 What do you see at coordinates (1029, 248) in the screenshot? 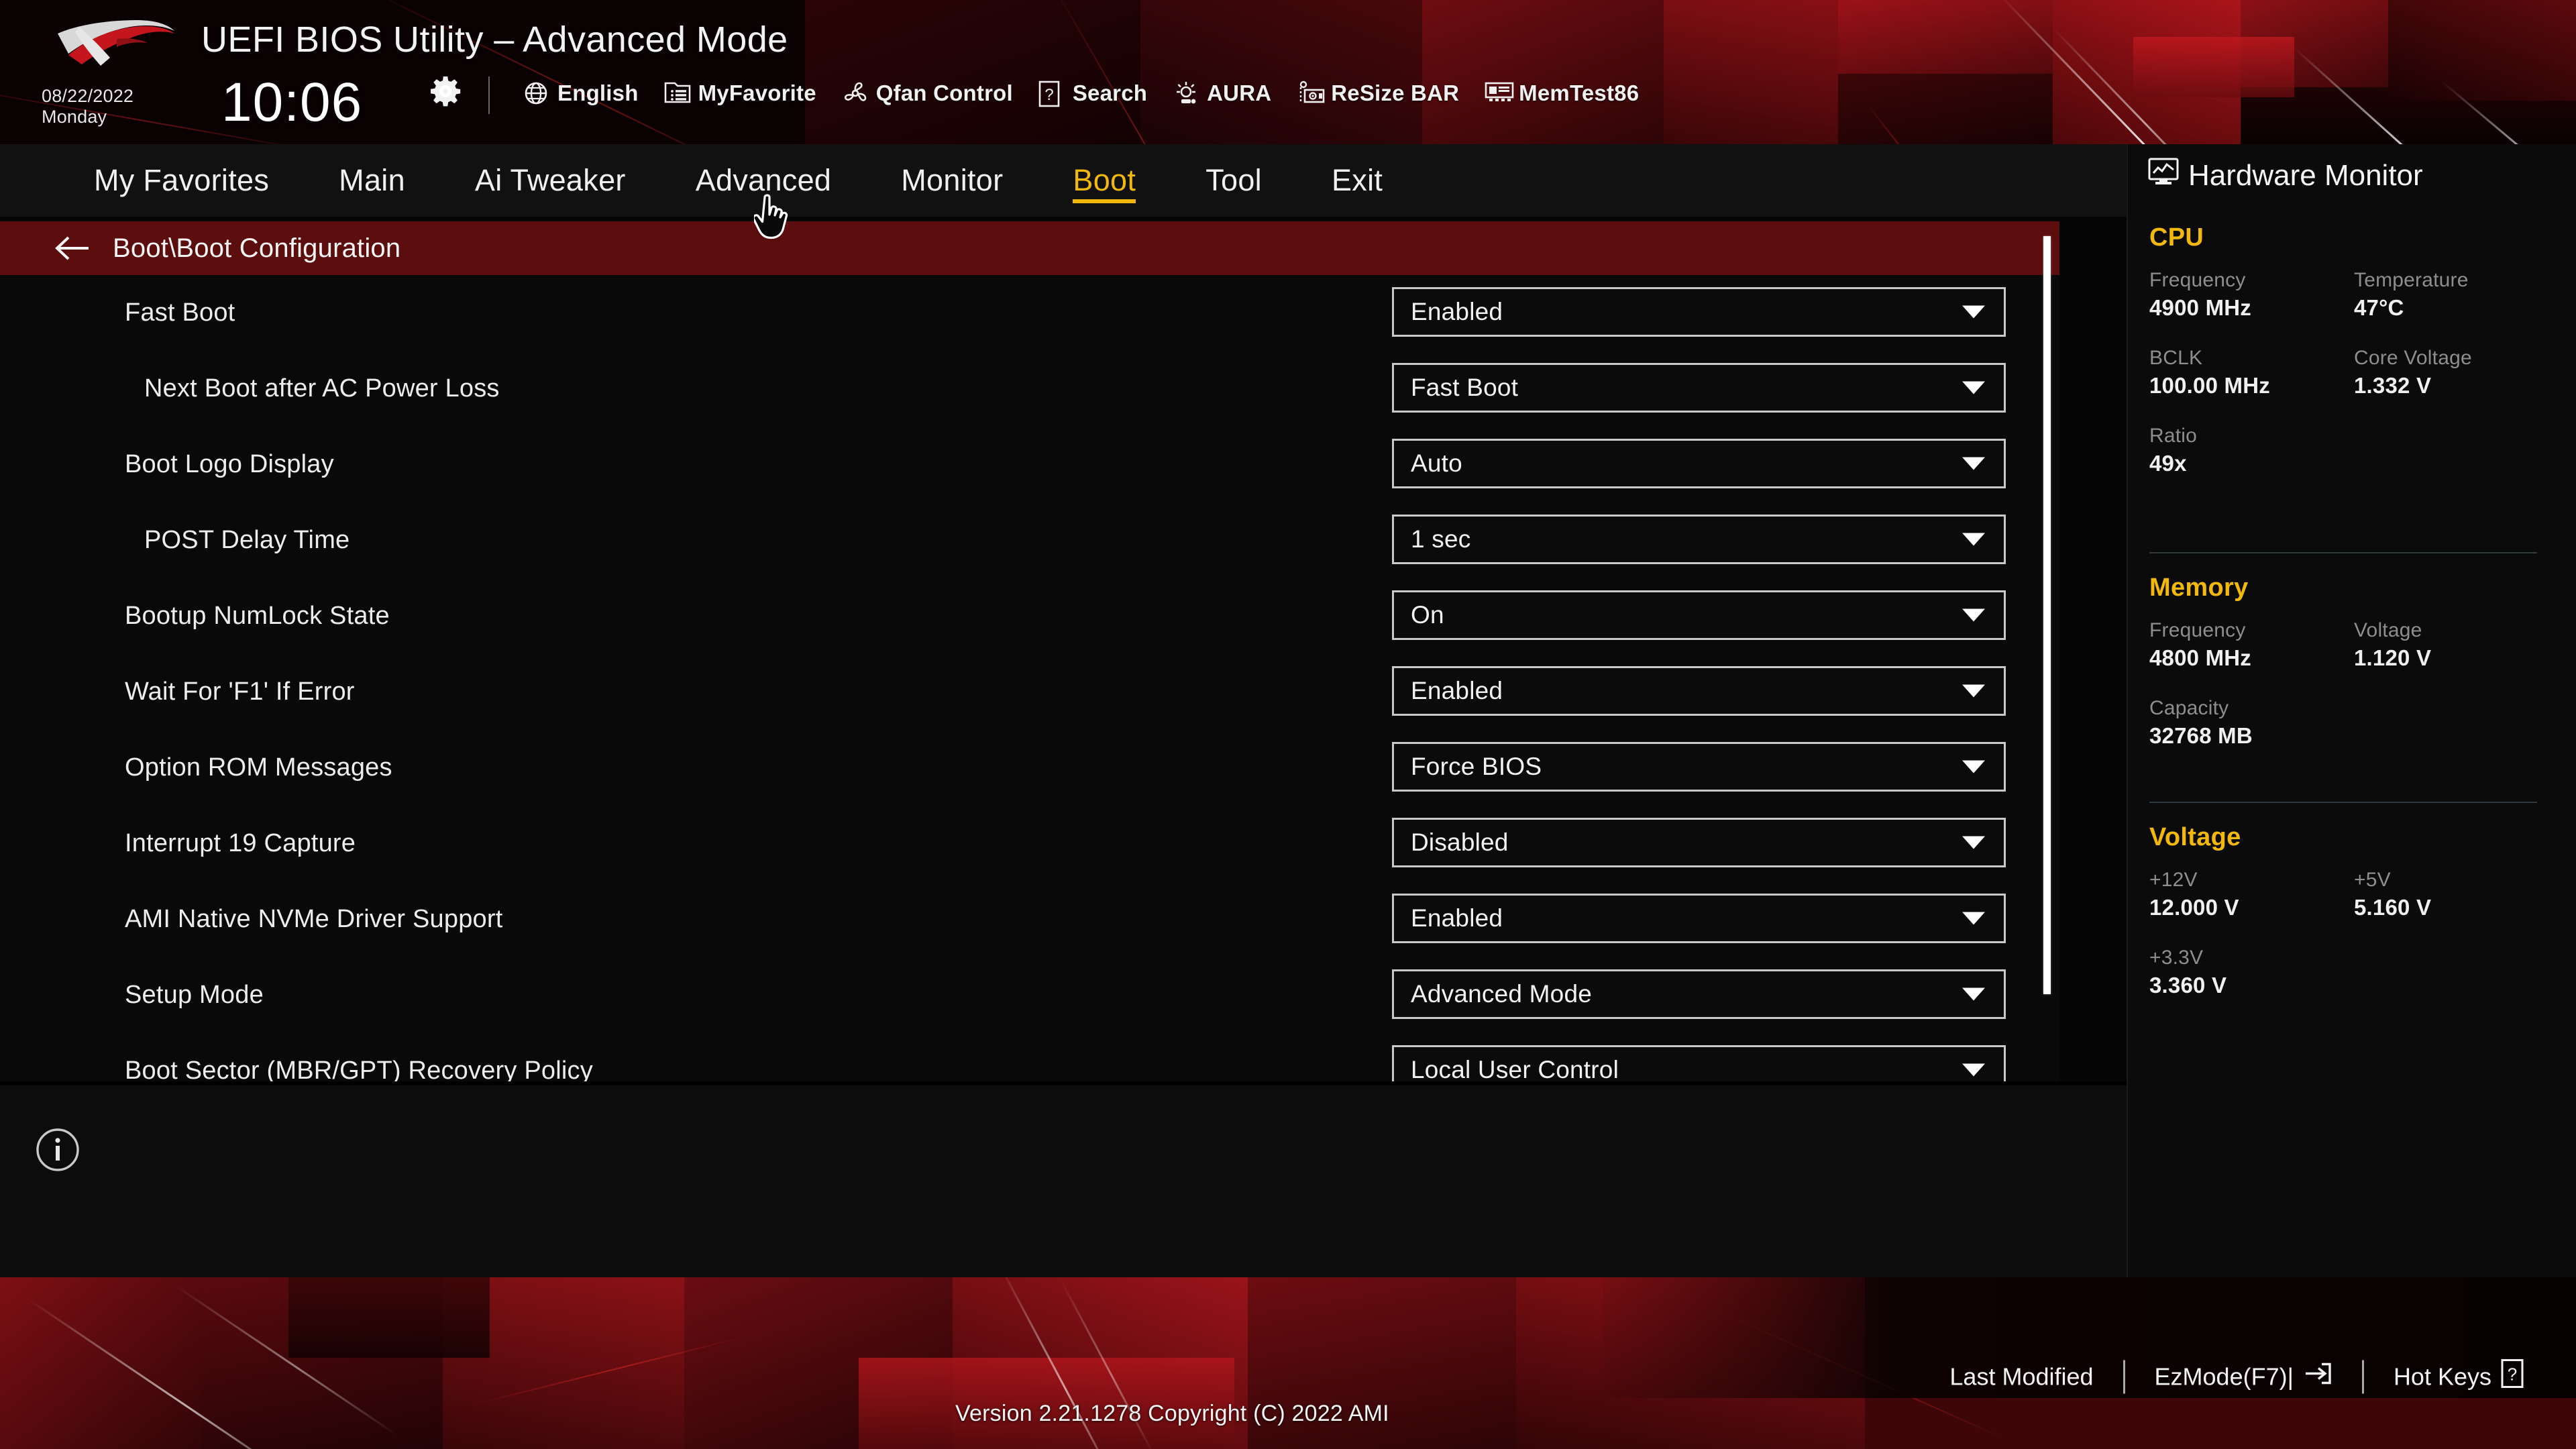
I see `breadcrumb: Boot\Boot Configuration` at bounding box center [1029, 248].